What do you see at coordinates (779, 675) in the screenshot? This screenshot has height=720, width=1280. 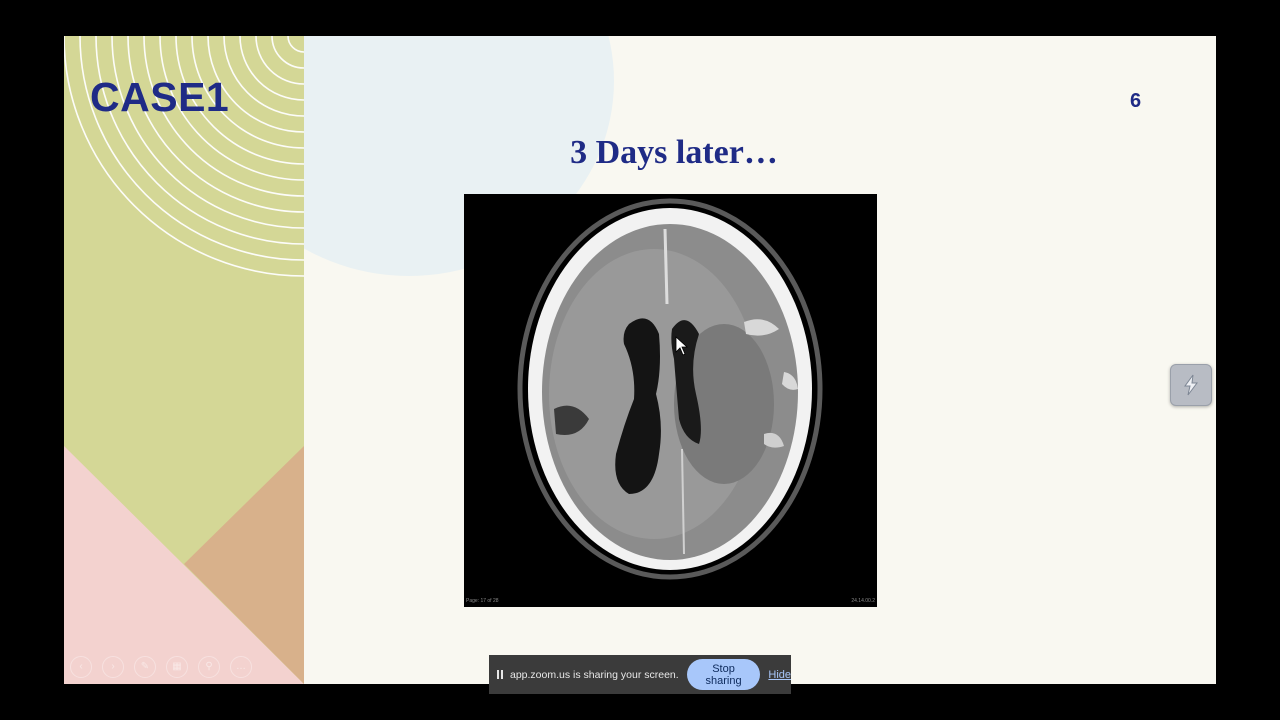 I see `hide-link: Hide` at bounding box center [779, 675].